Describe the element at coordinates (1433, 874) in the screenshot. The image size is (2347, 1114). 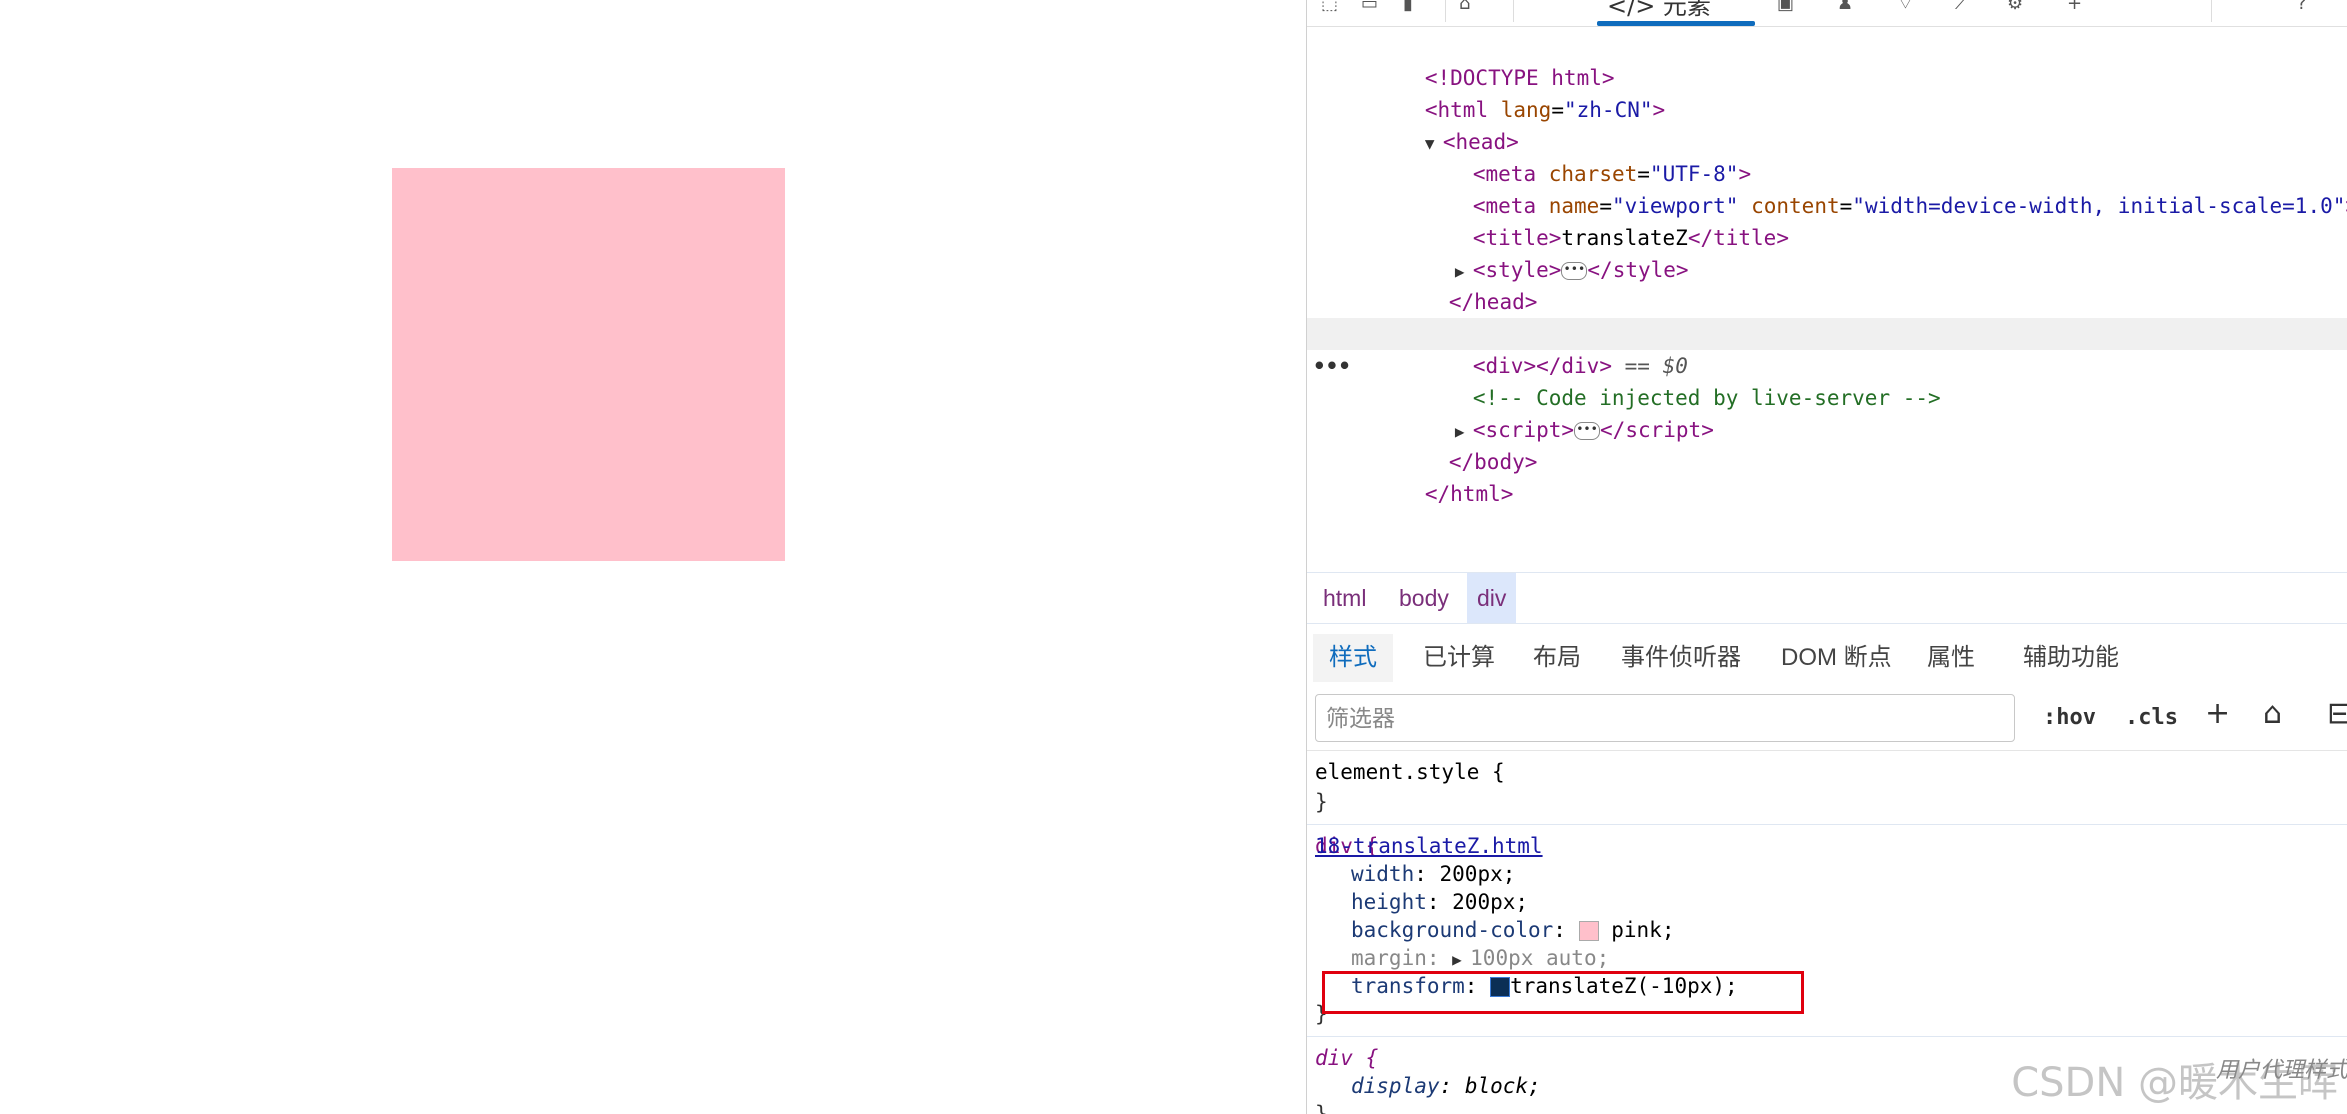
I see `prop-width: width: 200px;` at that location.